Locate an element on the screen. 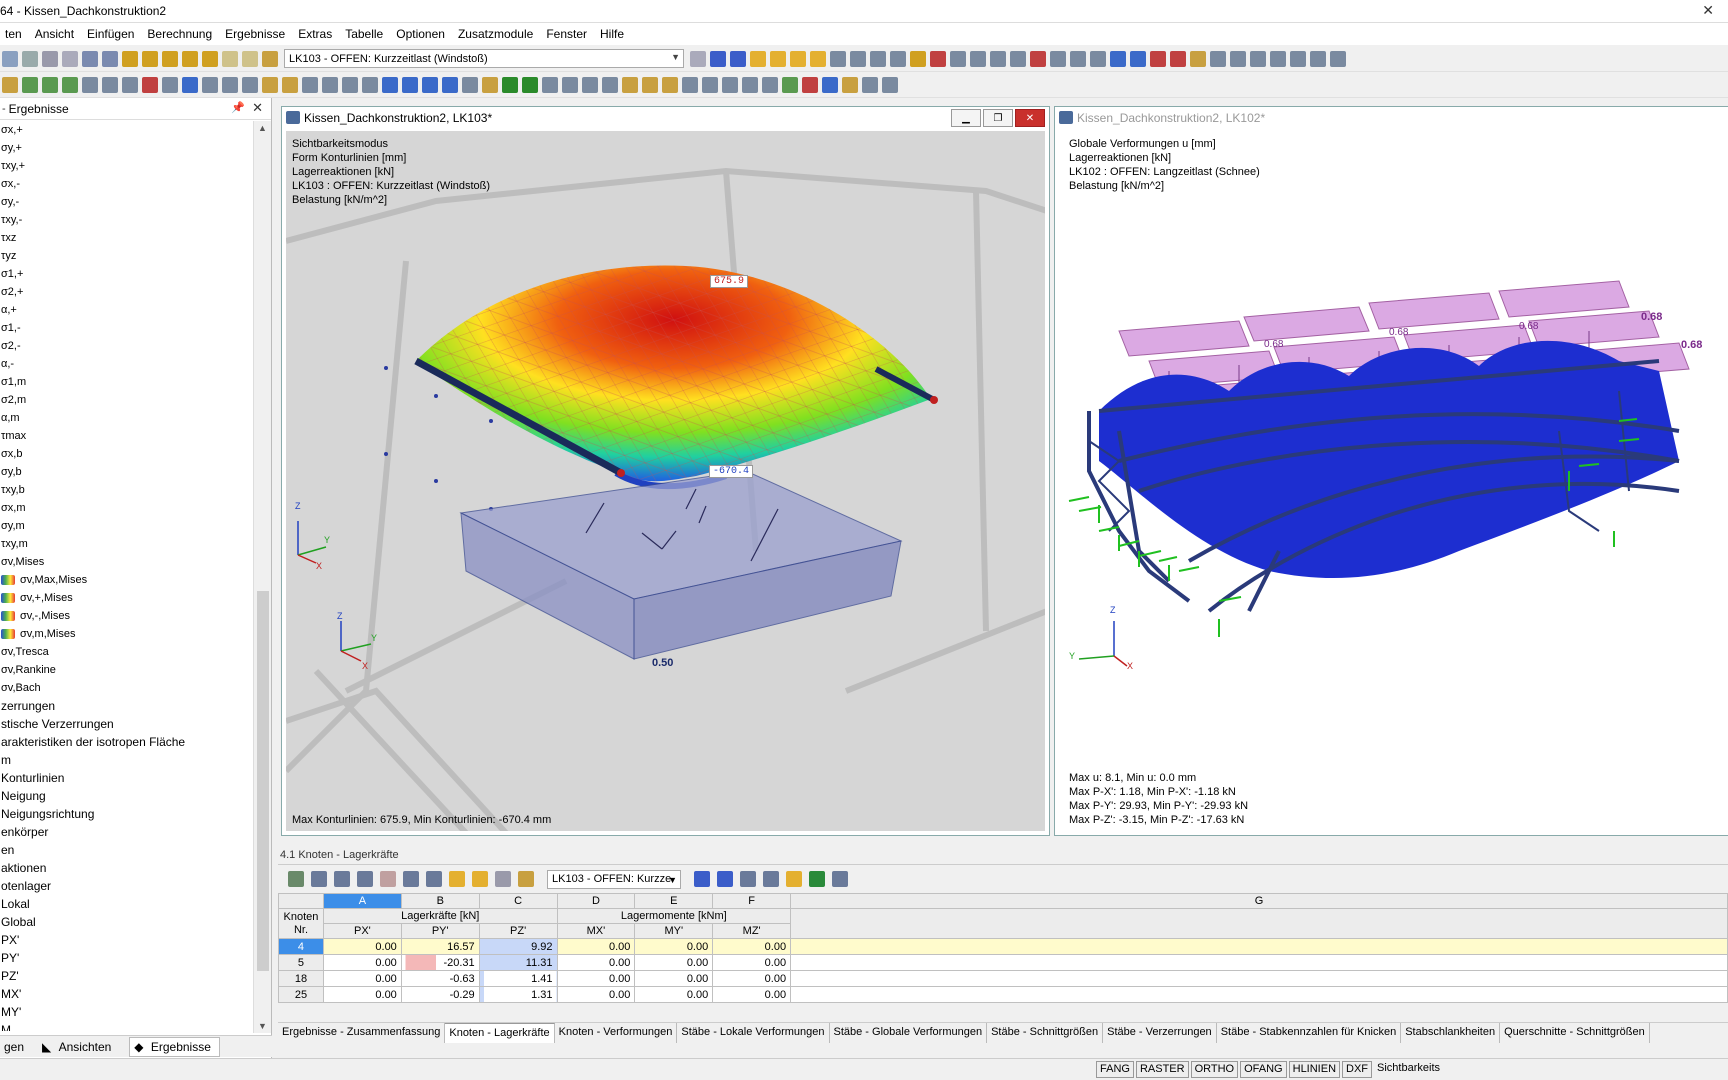 The image size is (1728, 1080). status-raster: RASTER is located at coordinates (1162, 1069).